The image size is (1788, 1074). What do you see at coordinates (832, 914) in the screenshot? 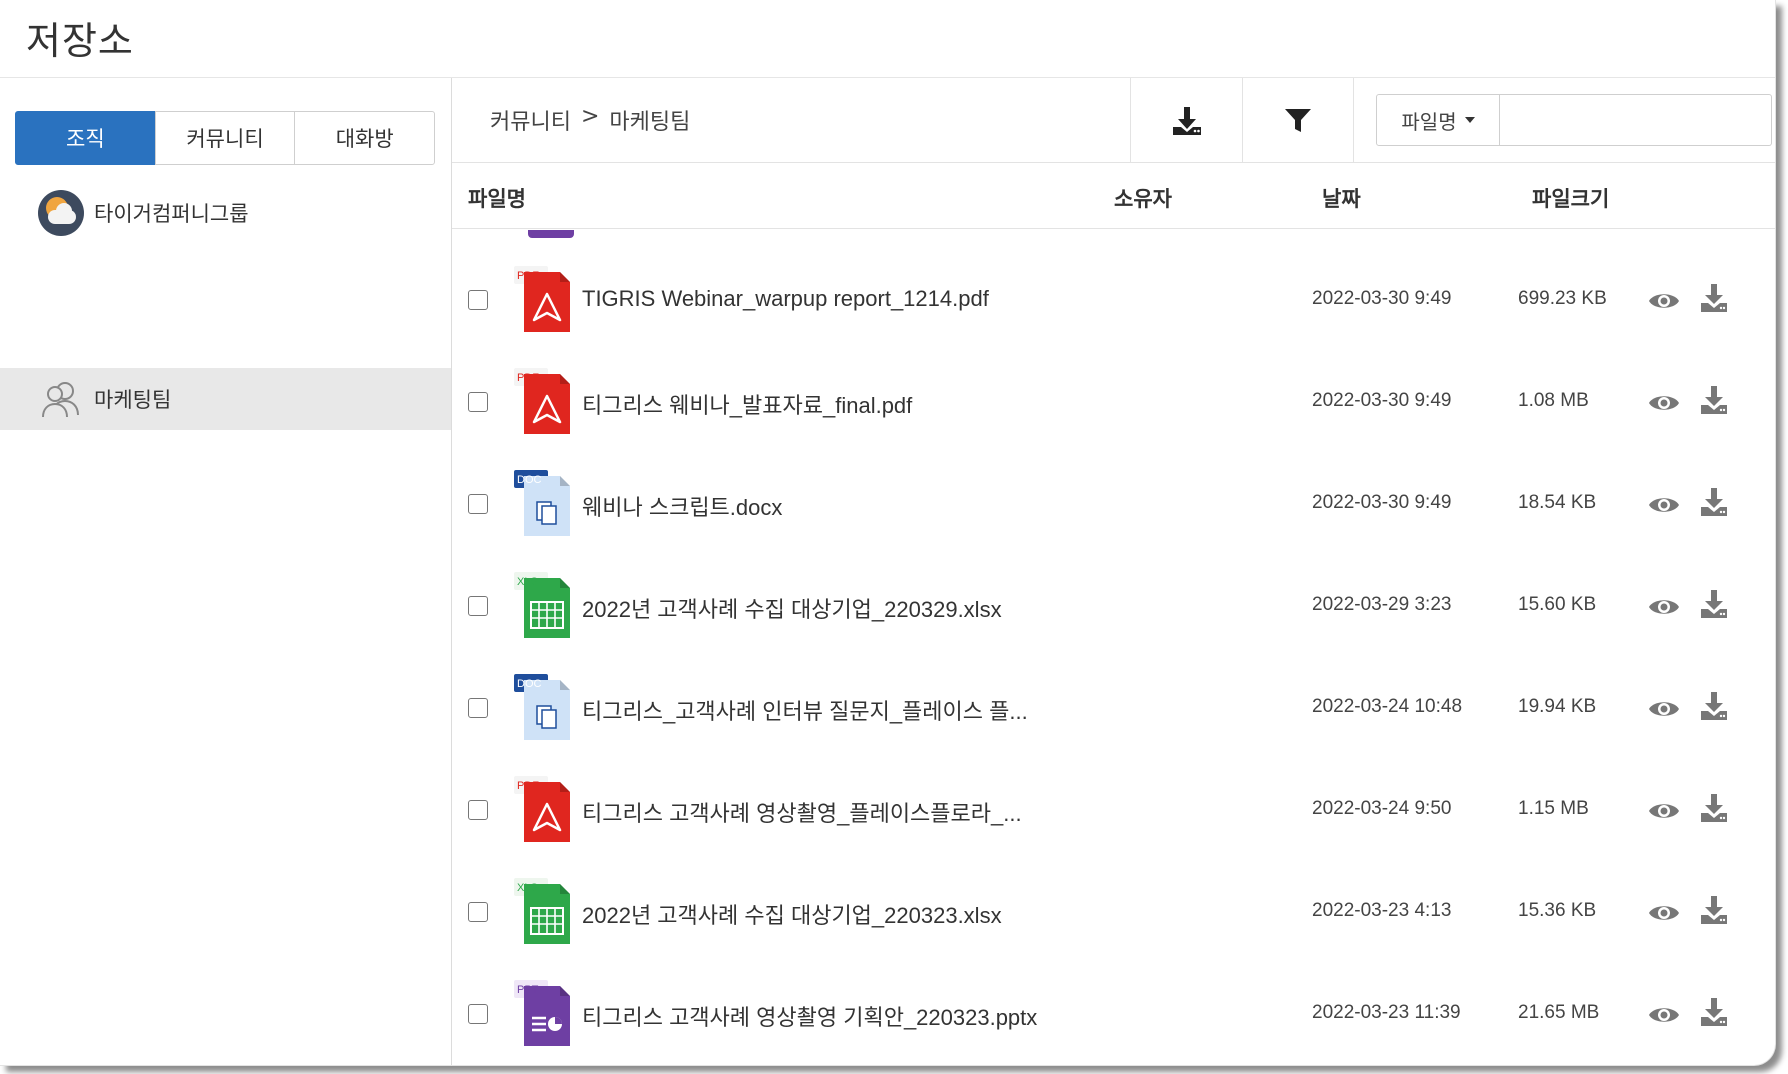
I see `file-name: 2022년 고객사례 수집 대상기업_220323.xlsx` at bounding box center [832, 914].